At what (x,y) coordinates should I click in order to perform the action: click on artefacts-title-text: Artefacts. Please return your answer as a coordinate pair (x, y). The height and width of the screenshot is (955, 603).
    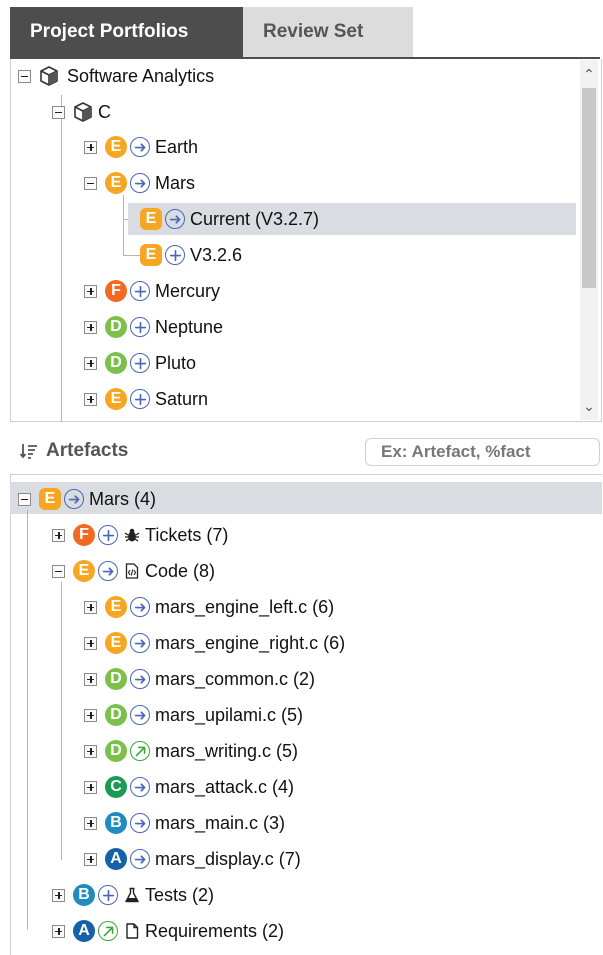
    Looking at the image, I should click on (87, 450).